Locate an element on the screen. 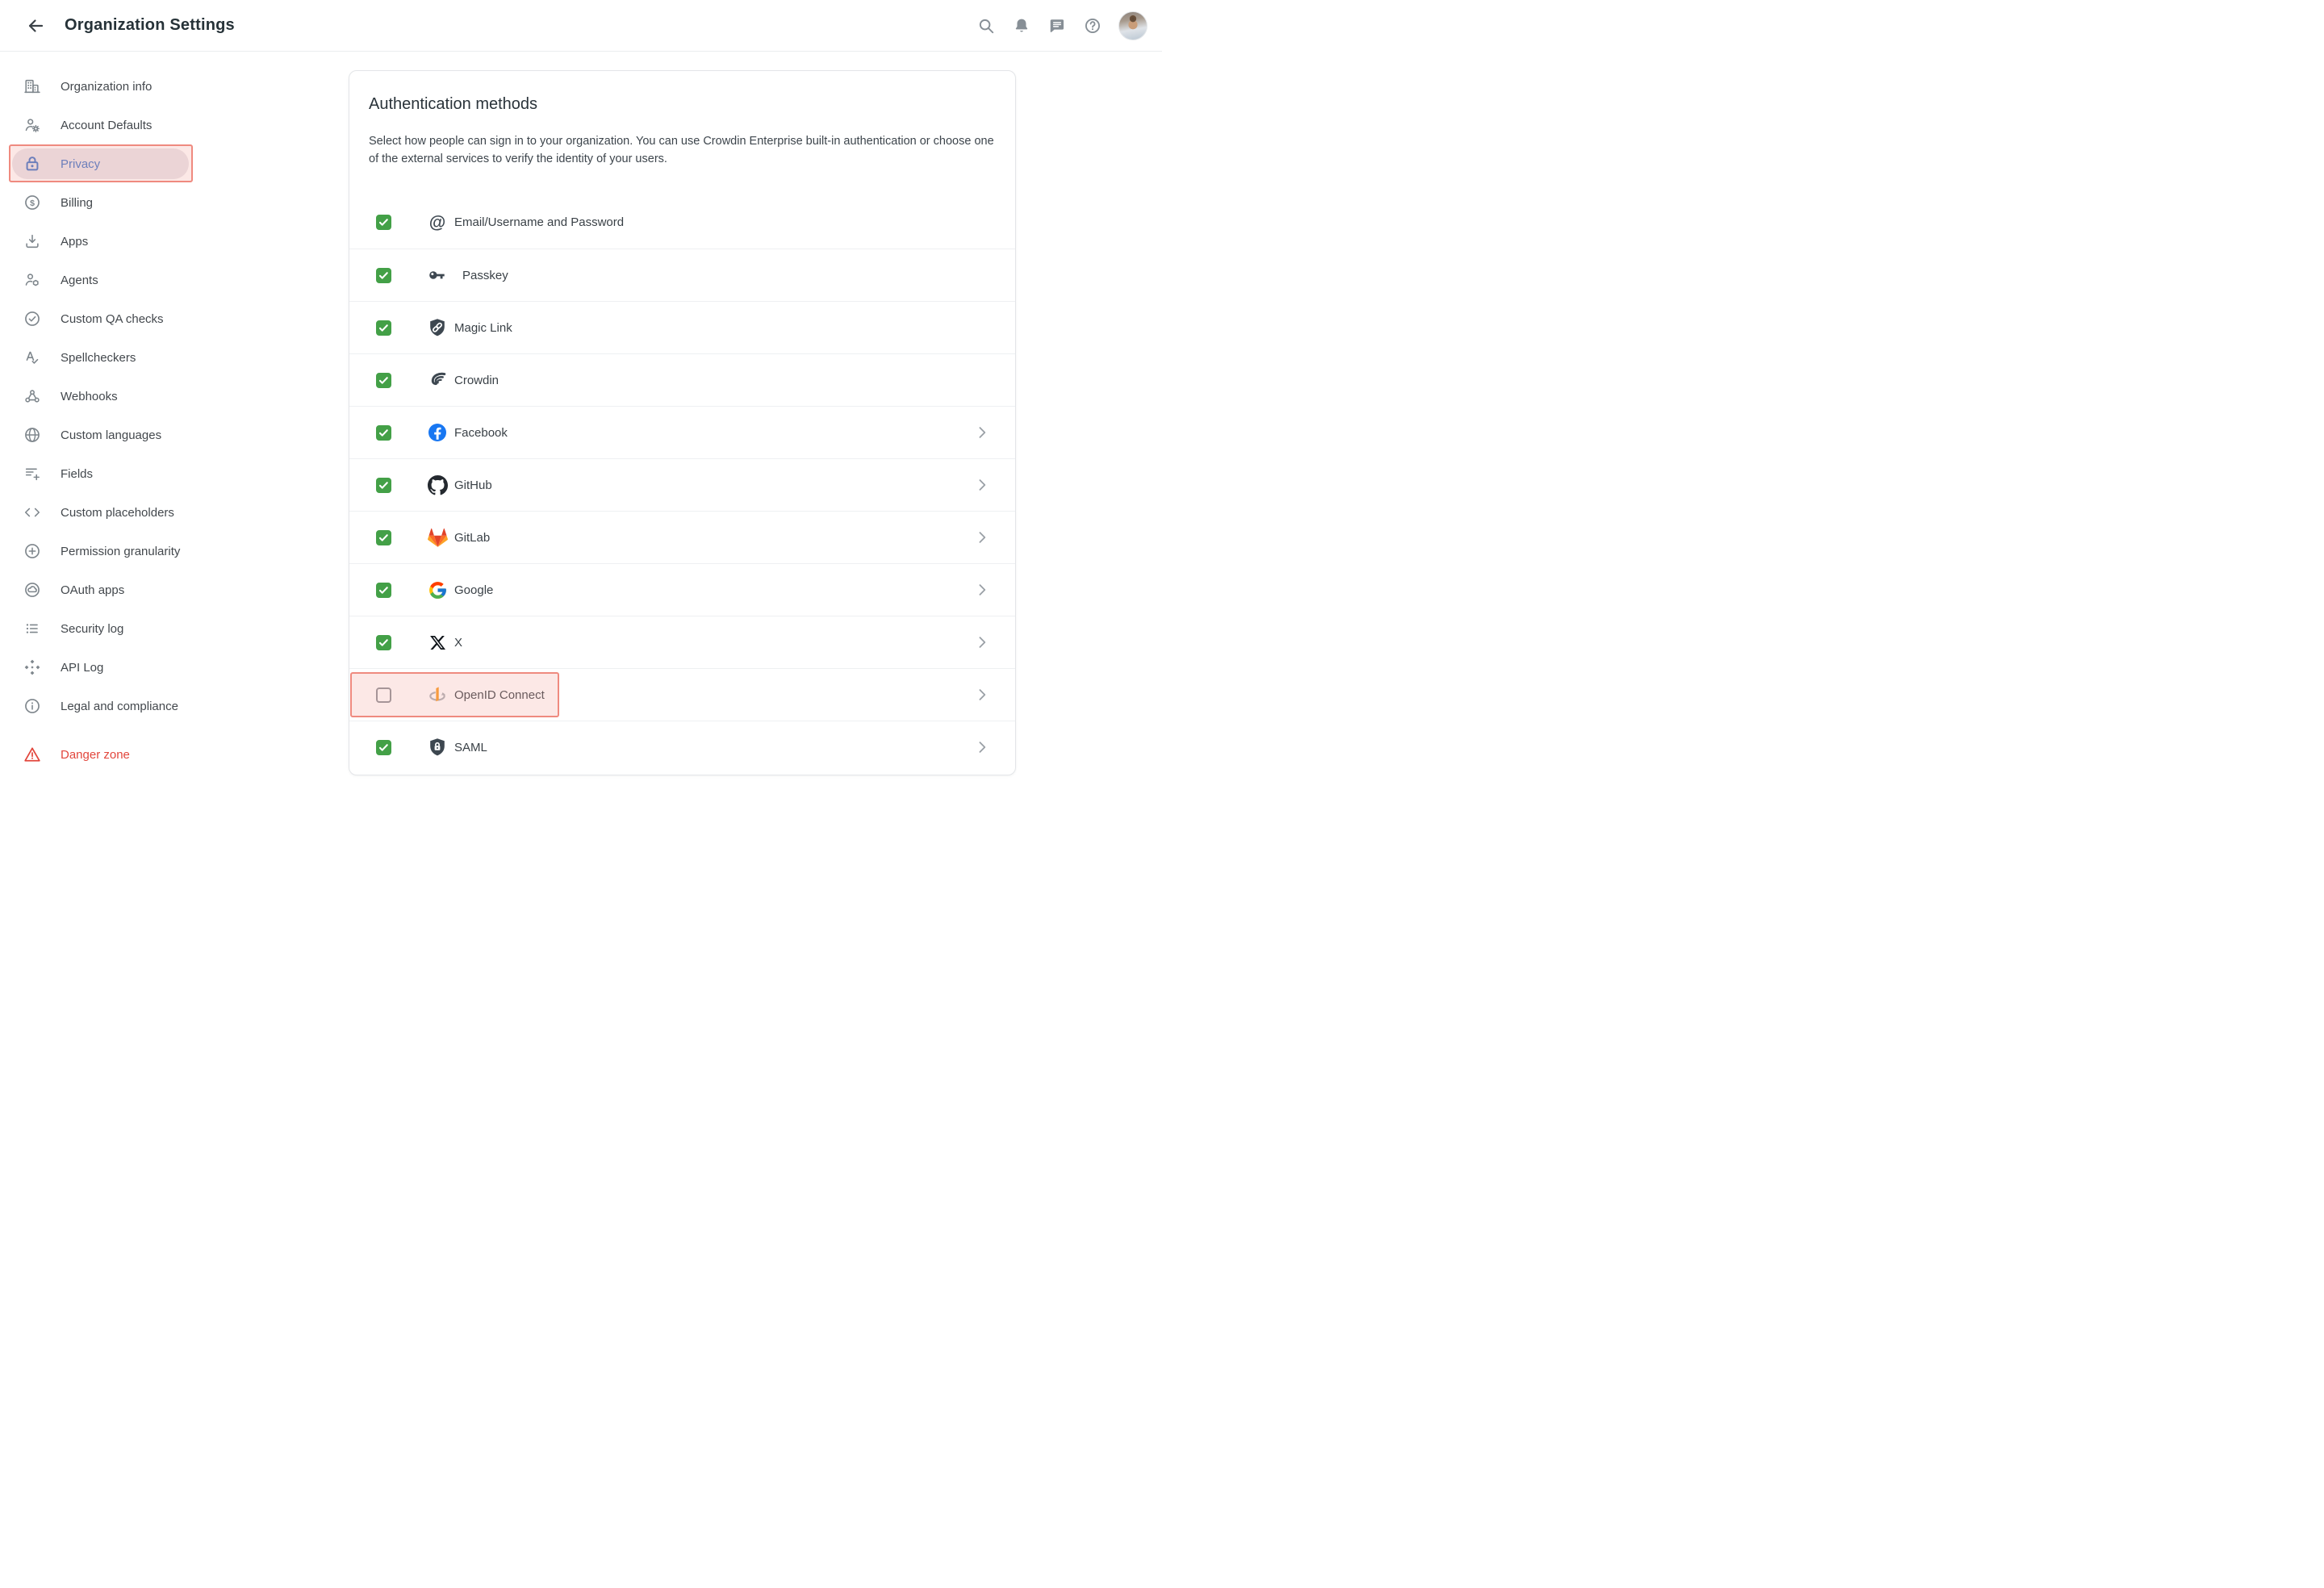 The height and width of the screenshot is (1588, 2324). sidebar-item-label: Spellcheckers is located at coordinates (99, 357).